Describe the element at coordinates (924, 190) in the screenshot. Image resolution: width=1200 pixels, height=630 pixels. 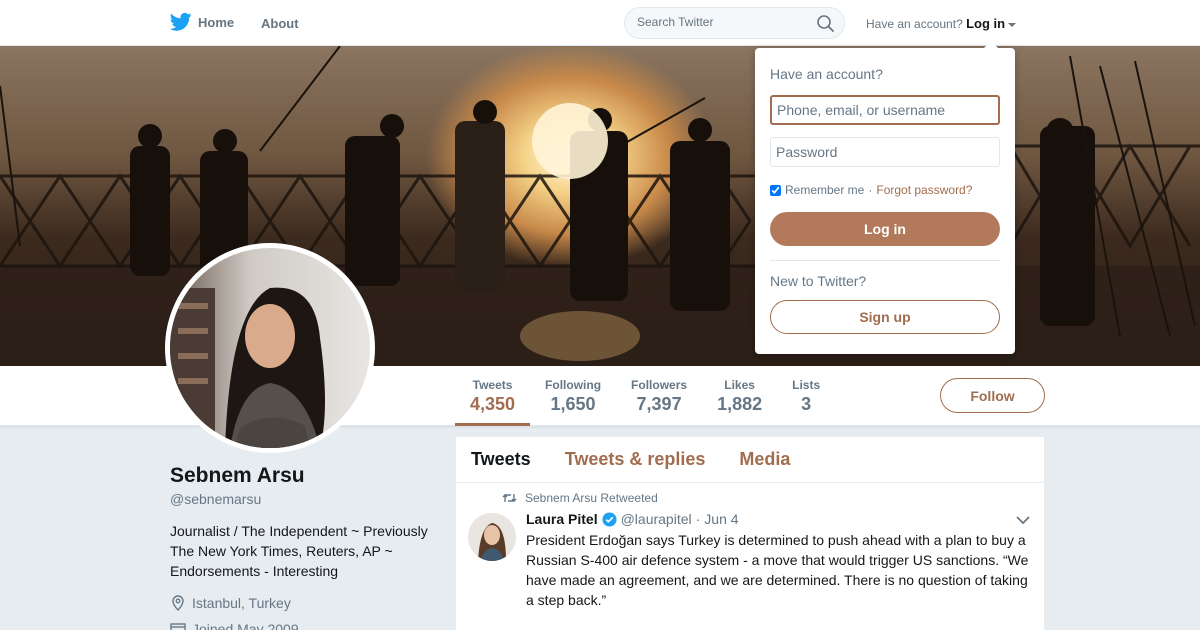
I see `forgot-password-link: Forgot password?` at that location.